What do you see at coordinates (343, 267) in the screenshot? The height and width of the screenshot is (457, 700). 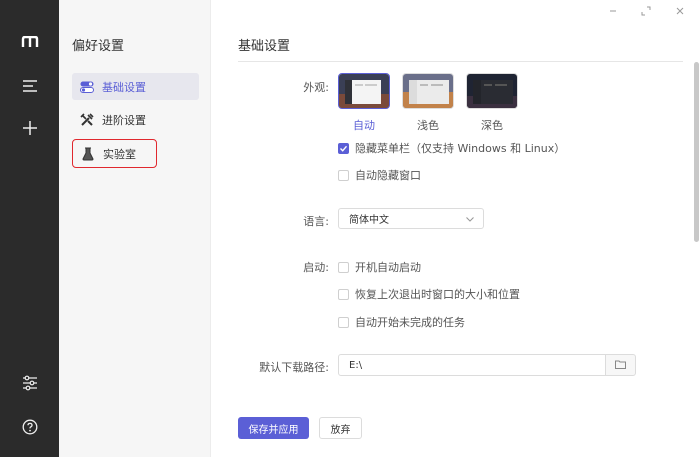 I see `launch-at-login-checkbox` at bounding box center [343, 267].